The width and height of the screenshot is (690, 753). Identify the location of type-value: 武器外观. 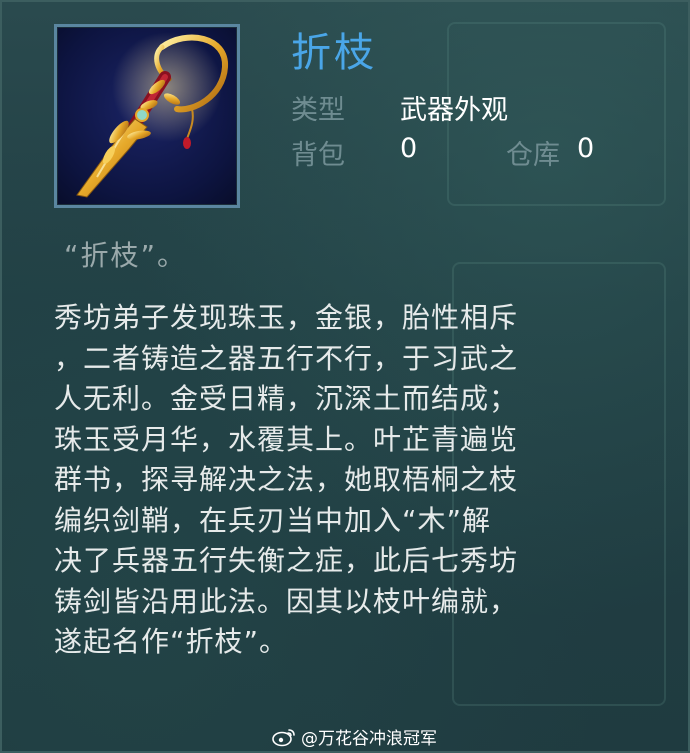
(454, 110).